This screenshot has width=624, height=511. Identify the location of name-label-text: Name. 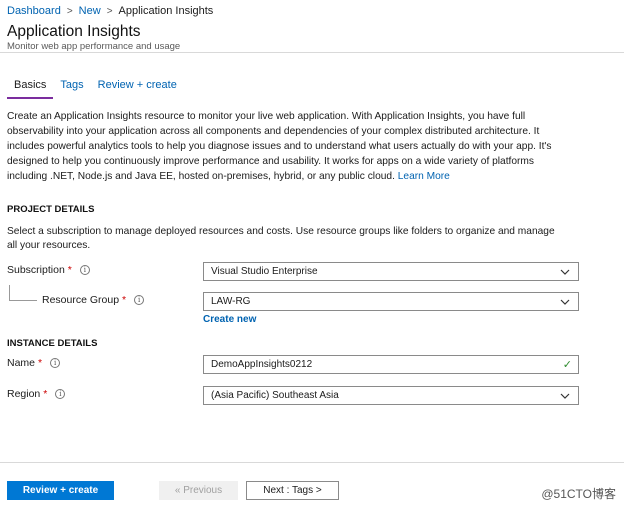
(21, 363).